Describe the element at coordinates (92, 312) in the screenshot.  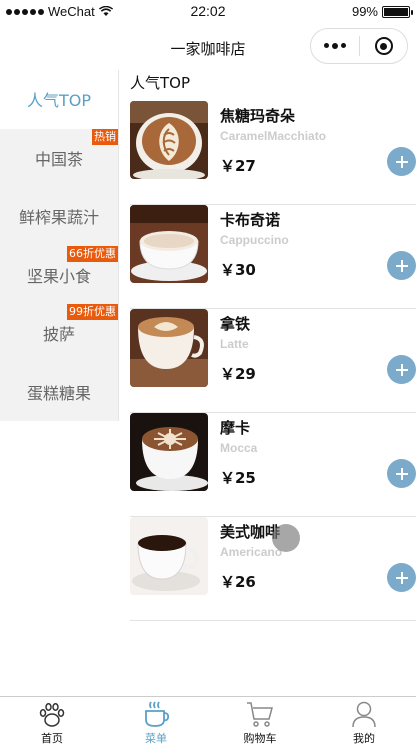
I see `discount-badge: 99折优惠` at that location.